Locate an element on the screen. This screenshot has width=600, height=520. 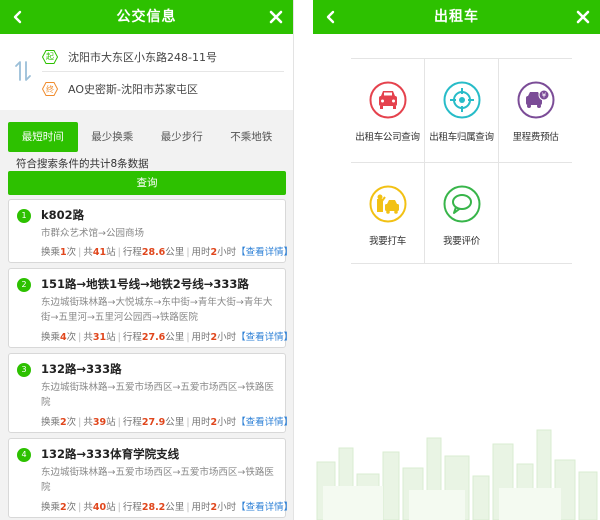
route-meta: 换乘2次 | 共39站 | 行程27.9公里 | 用时2小时【查看详情】 is located at coordinates (167, 422).